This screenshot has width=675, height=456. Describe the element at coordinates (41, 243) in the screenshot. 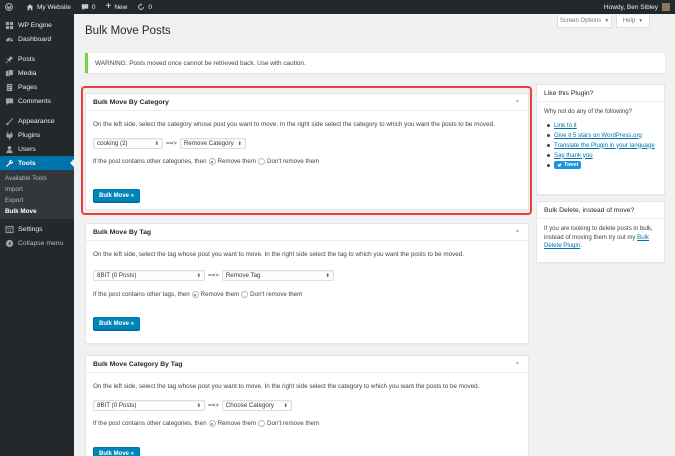

I see `sidebar-item-label: Collapse menu` at that location.